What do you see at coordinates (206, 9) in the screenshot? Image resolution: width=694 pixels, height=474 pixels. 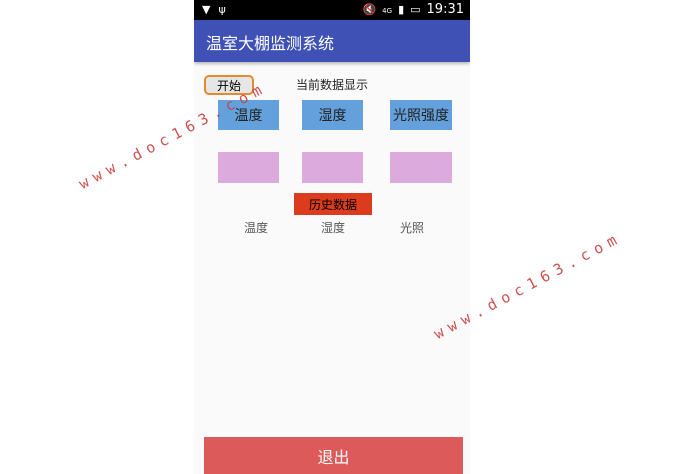 I see `notification-icon: ▼` at bounding box center [206, 9].